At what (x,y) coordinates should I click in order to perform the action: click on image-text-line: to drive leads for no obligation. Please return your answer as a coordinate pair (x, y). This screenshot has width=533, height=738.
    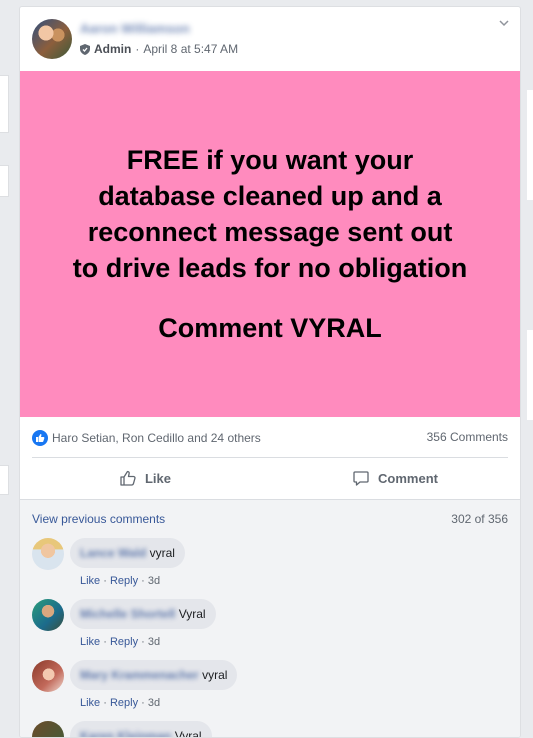
    Looking at the image, I should click on (270, 268).